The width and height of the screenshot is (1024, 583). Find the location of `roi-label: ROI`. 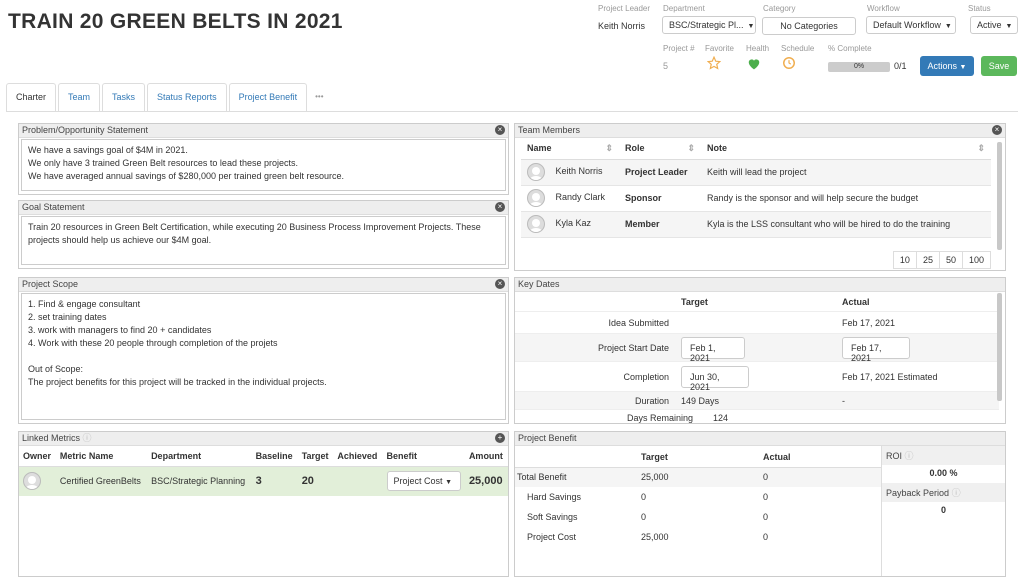

roi-label: ROI is located at coordinates (894, 456).